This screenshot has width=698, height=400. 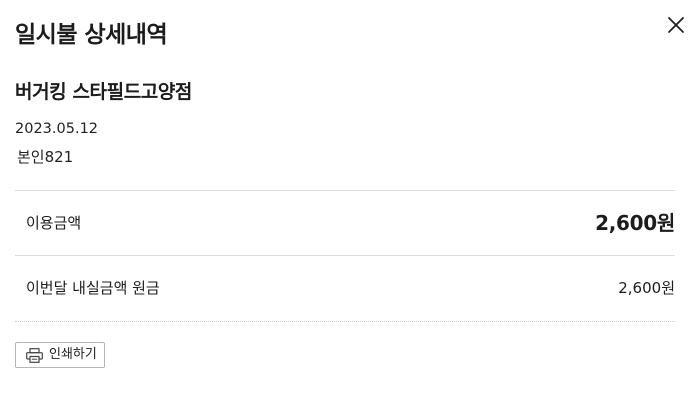 I want to click on card-holder: 본인821, so click(x=45, y=157).